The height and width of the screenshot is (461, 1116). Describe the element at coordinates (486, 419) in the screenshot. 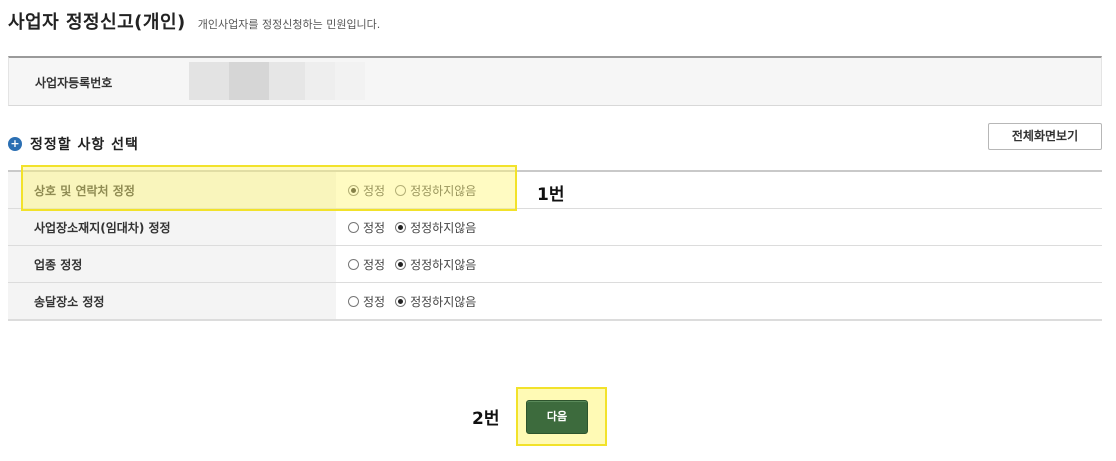

I see `step2-annotation: 2번` at that location.